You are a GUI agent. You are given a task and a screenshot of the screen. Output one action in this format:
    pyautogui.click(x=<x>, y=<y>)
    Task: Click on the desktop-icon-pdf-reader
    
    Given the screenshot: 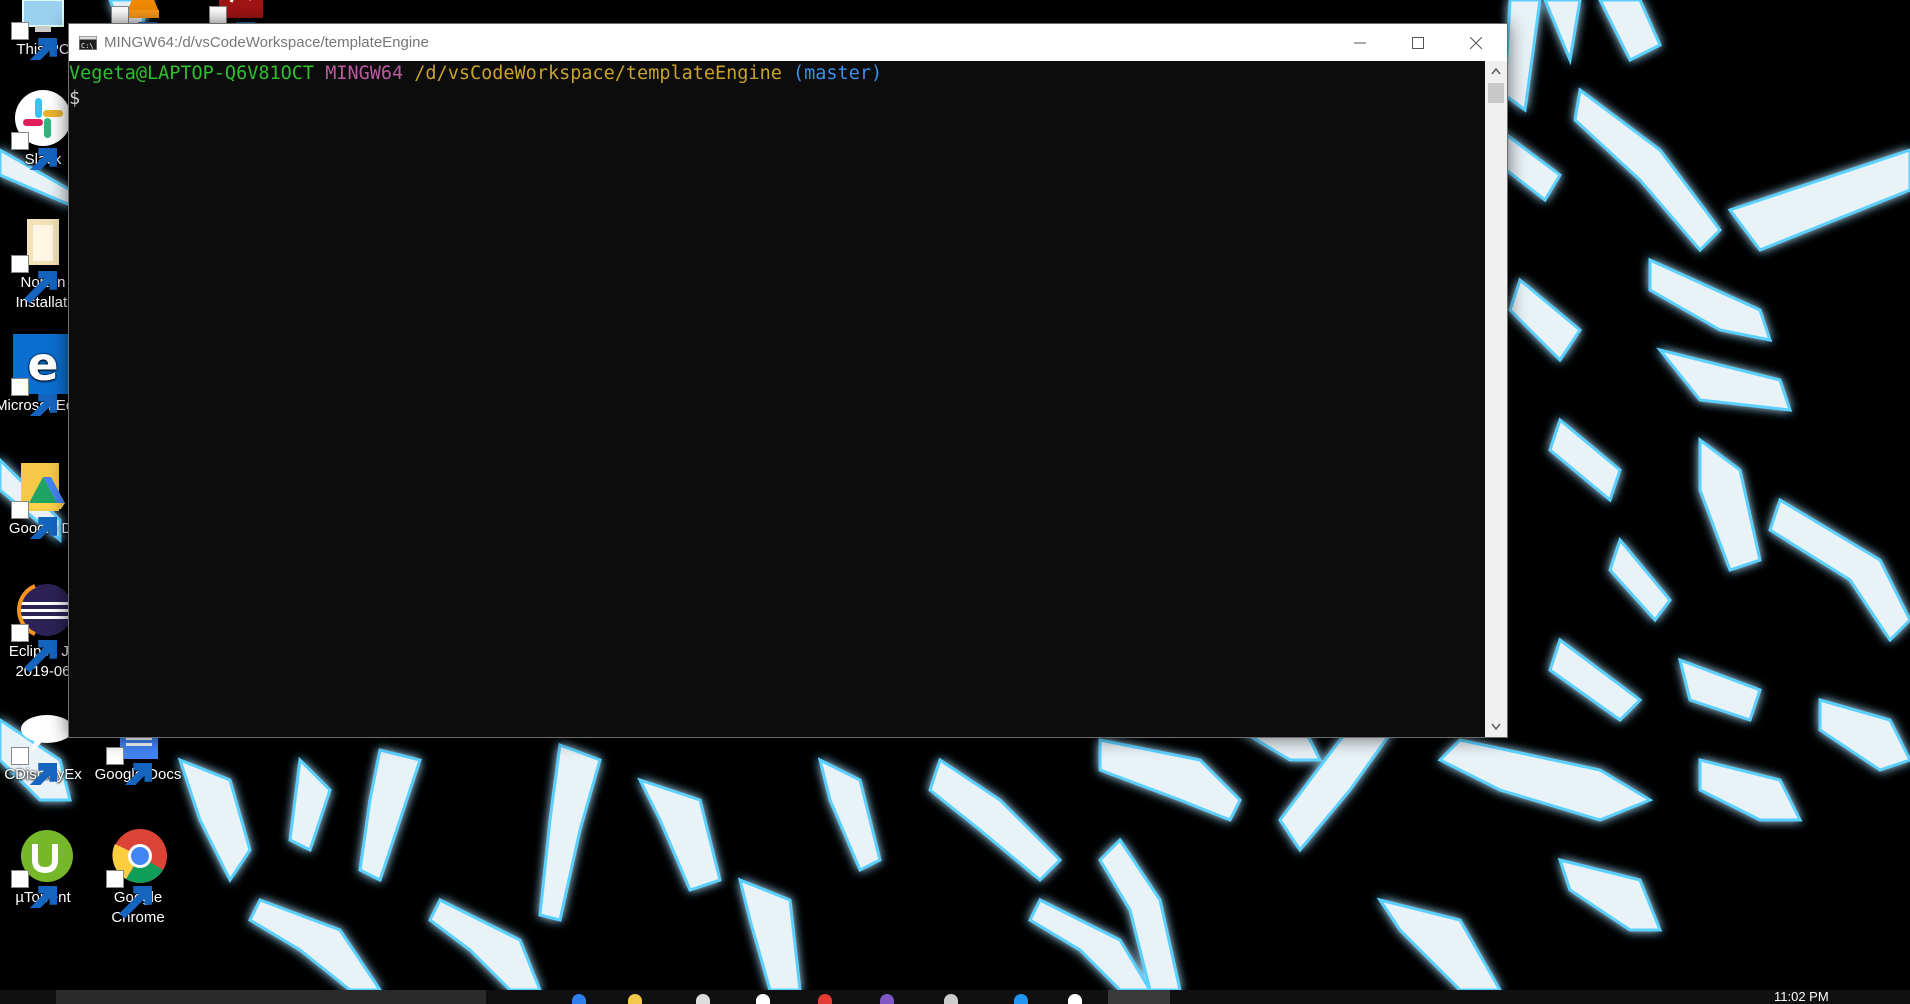 What is the action you would take?
    pyautogui.click(x=241, y=12)
    